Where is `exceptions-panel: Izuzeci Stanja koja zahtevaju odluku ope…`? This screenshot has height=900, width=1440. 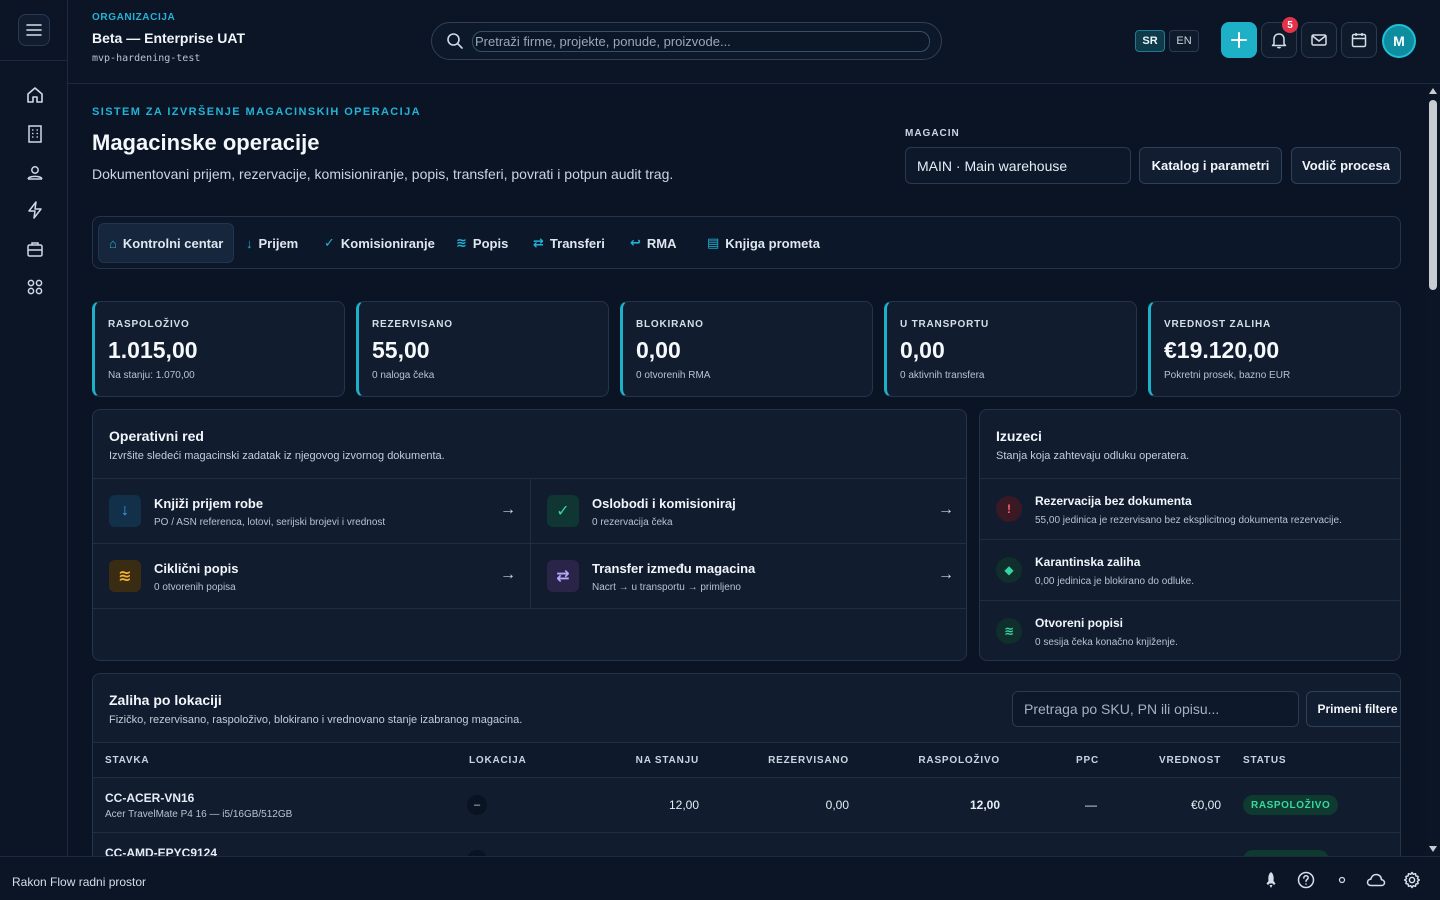 exceptions-panel: Izuzeci Stanja koja zahtevaju odluku ope… is located at coordinates (1190, 535).